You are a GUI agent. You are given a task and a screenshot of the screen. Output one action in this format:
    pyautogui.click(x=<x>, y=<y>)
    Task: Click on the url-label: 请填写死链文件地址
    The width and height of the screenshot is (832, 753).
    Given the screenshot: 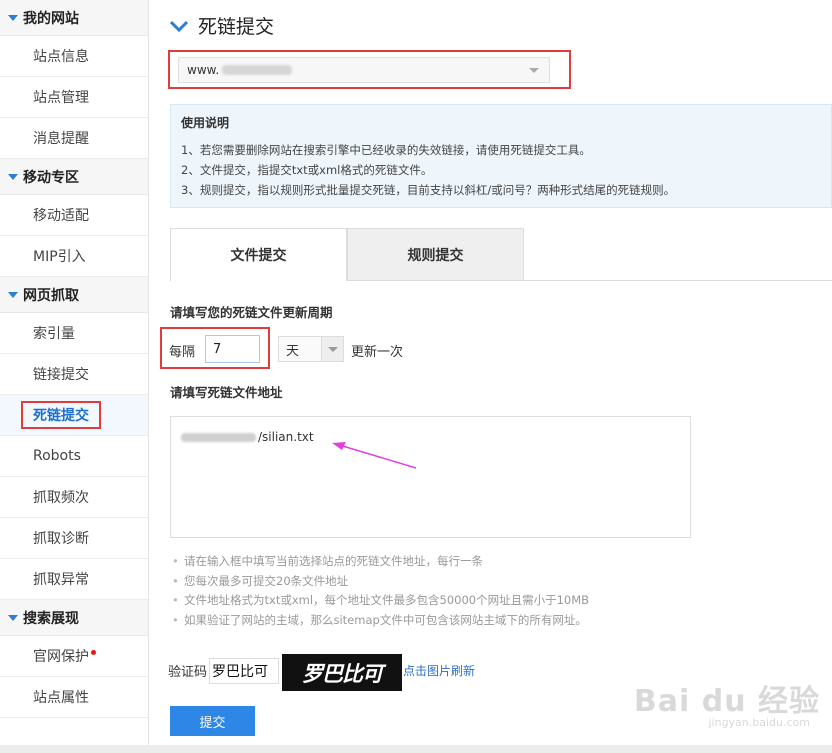 What is the action you would take?
    pyautogui.click(x=226, y=392)
    